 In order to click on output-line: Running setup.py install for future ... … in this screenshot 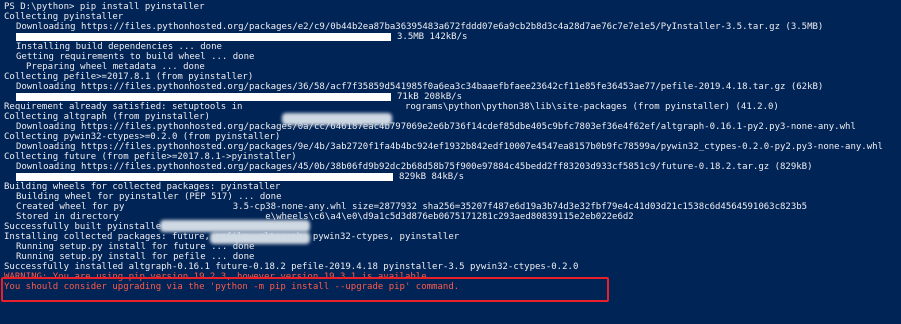, I will do `click(135, 247)`.